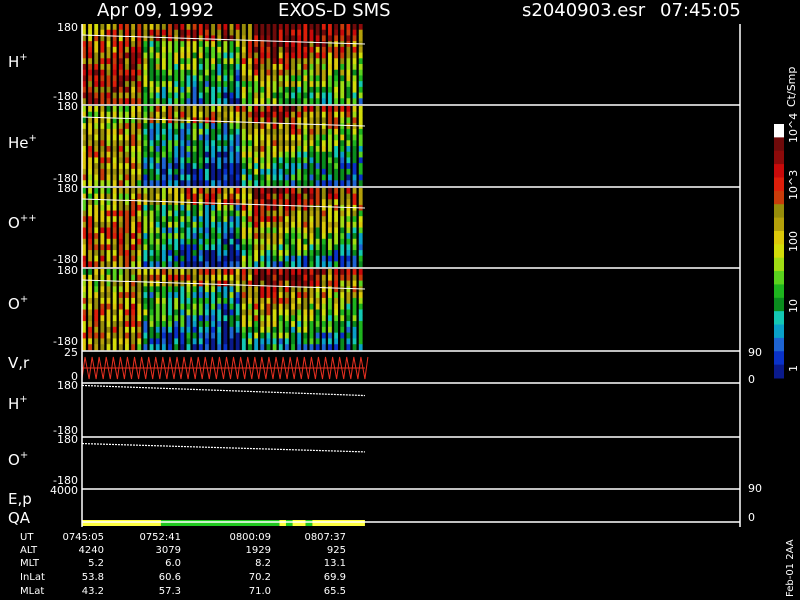 This screenshot has width=800, height=600. What do you see at coordinates (338, 523) in the screenshot?
I see `qa-segment` at bounding box center [338, 523].